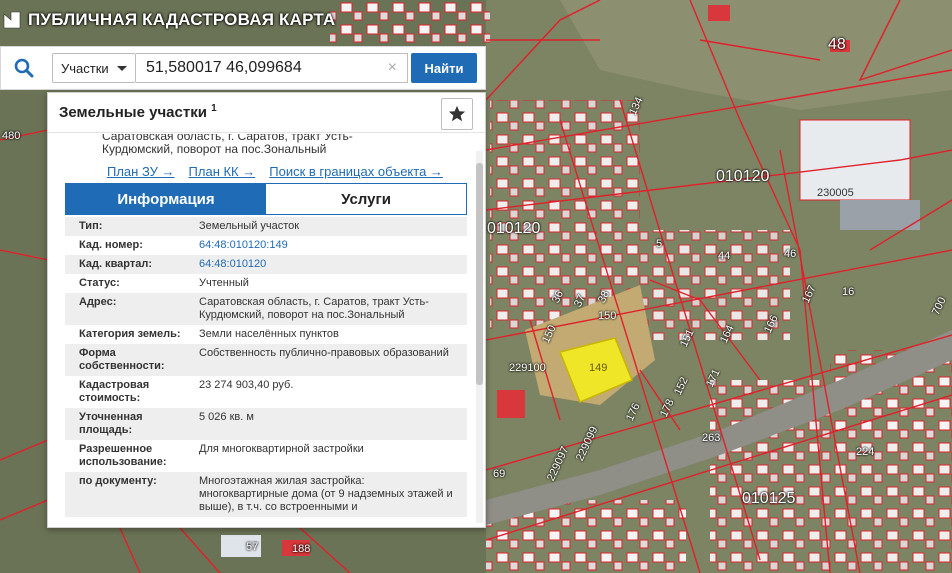 This screenshot has width=952, height=573. I want to click on search-icon-button, so click(24, 68).